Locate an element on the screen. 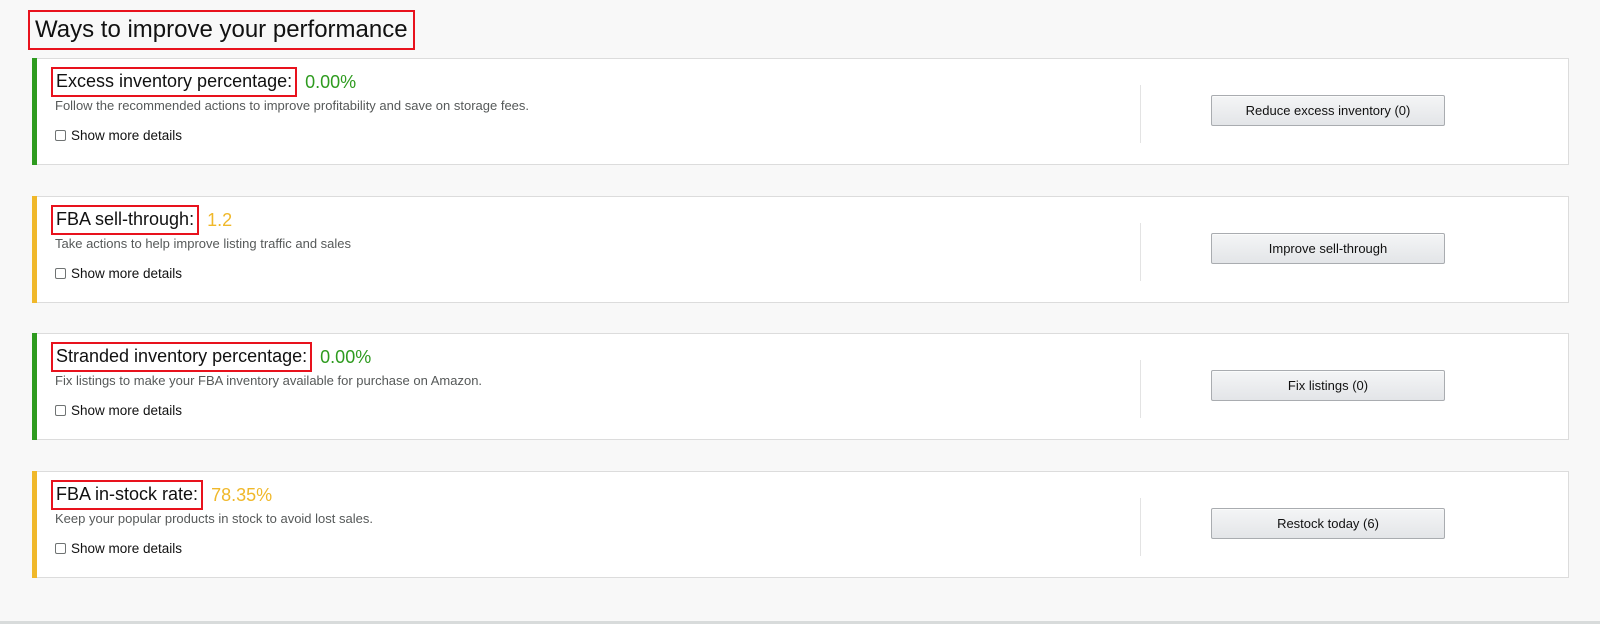 Image resolution: width=1600 pixels, height=624 pixels. card-heading-row: FBA in-stock rate: 78.35% is located at coordinates (161, 495).